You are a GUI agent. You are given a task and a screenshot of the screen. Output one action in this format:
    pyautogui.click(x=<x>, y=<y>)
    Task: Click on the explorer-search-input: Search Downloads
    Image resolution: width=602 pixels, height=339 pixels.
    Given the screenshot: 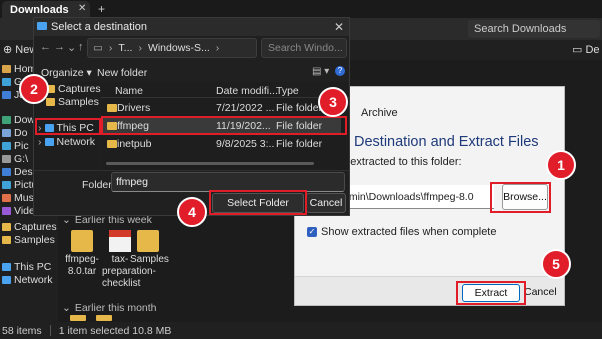 What is the action you would take?
    pyautogui.click(x=534, y=29)
    